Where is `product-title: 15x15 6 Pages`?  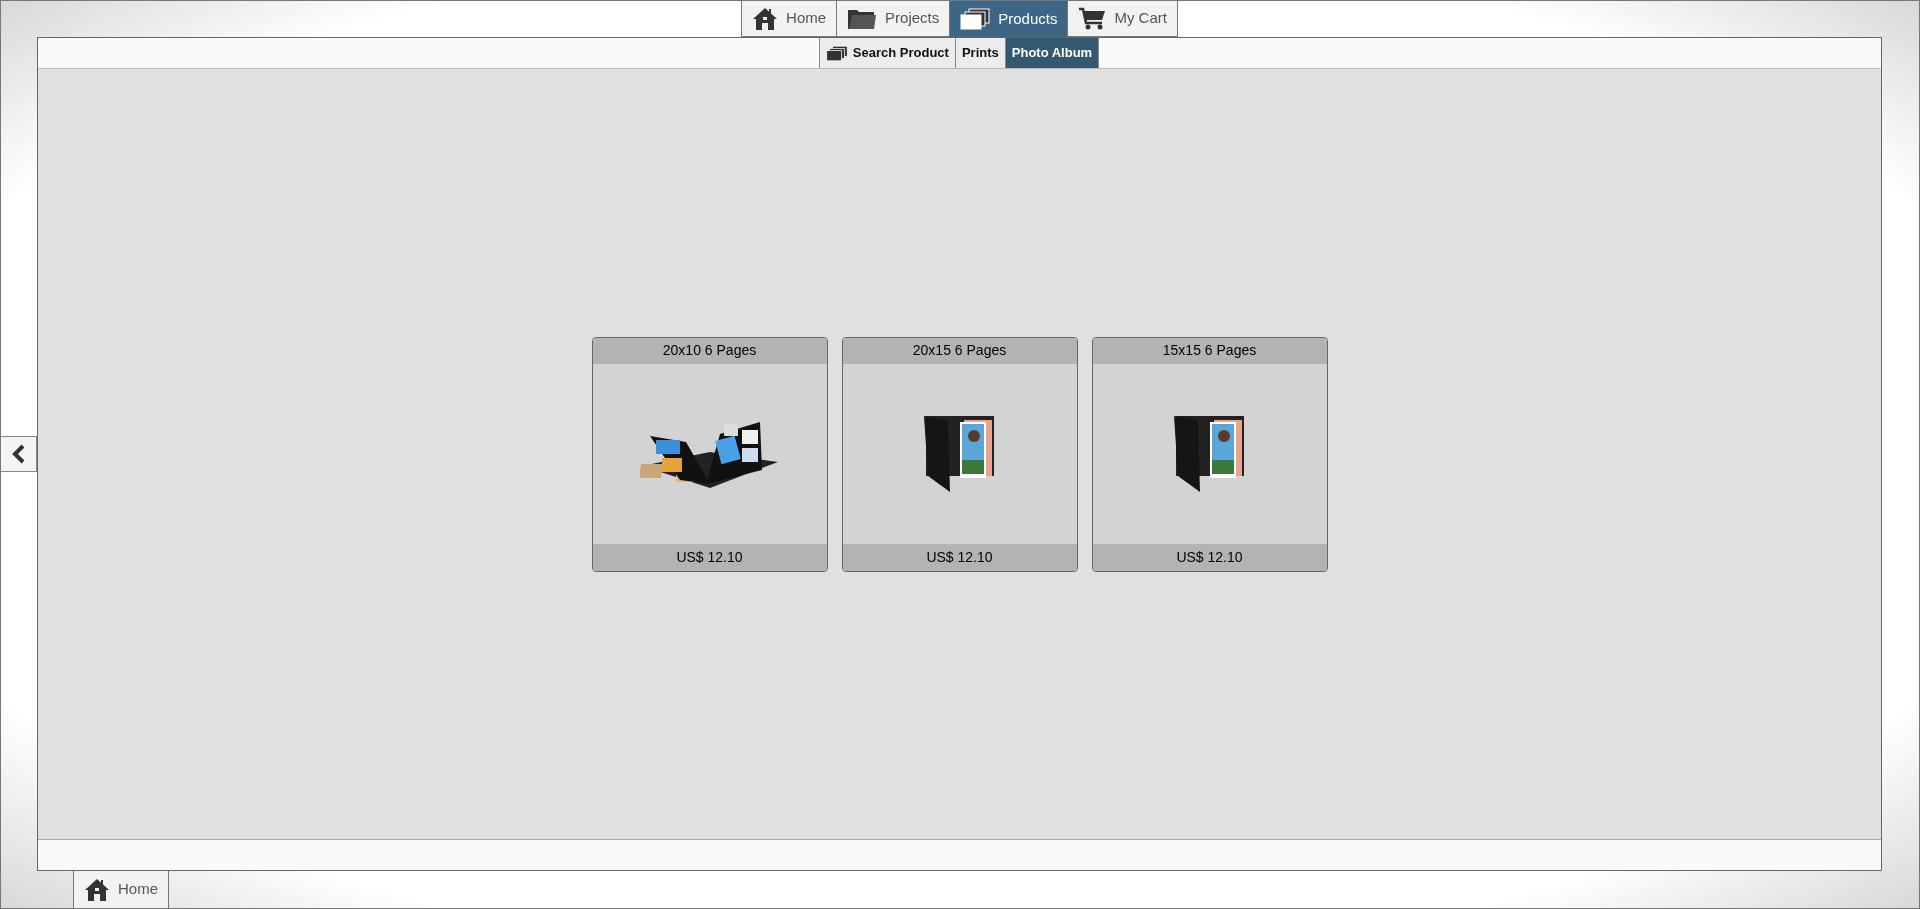
product-title: 15x15 6 Pages is located at coordinates (1209, 350).